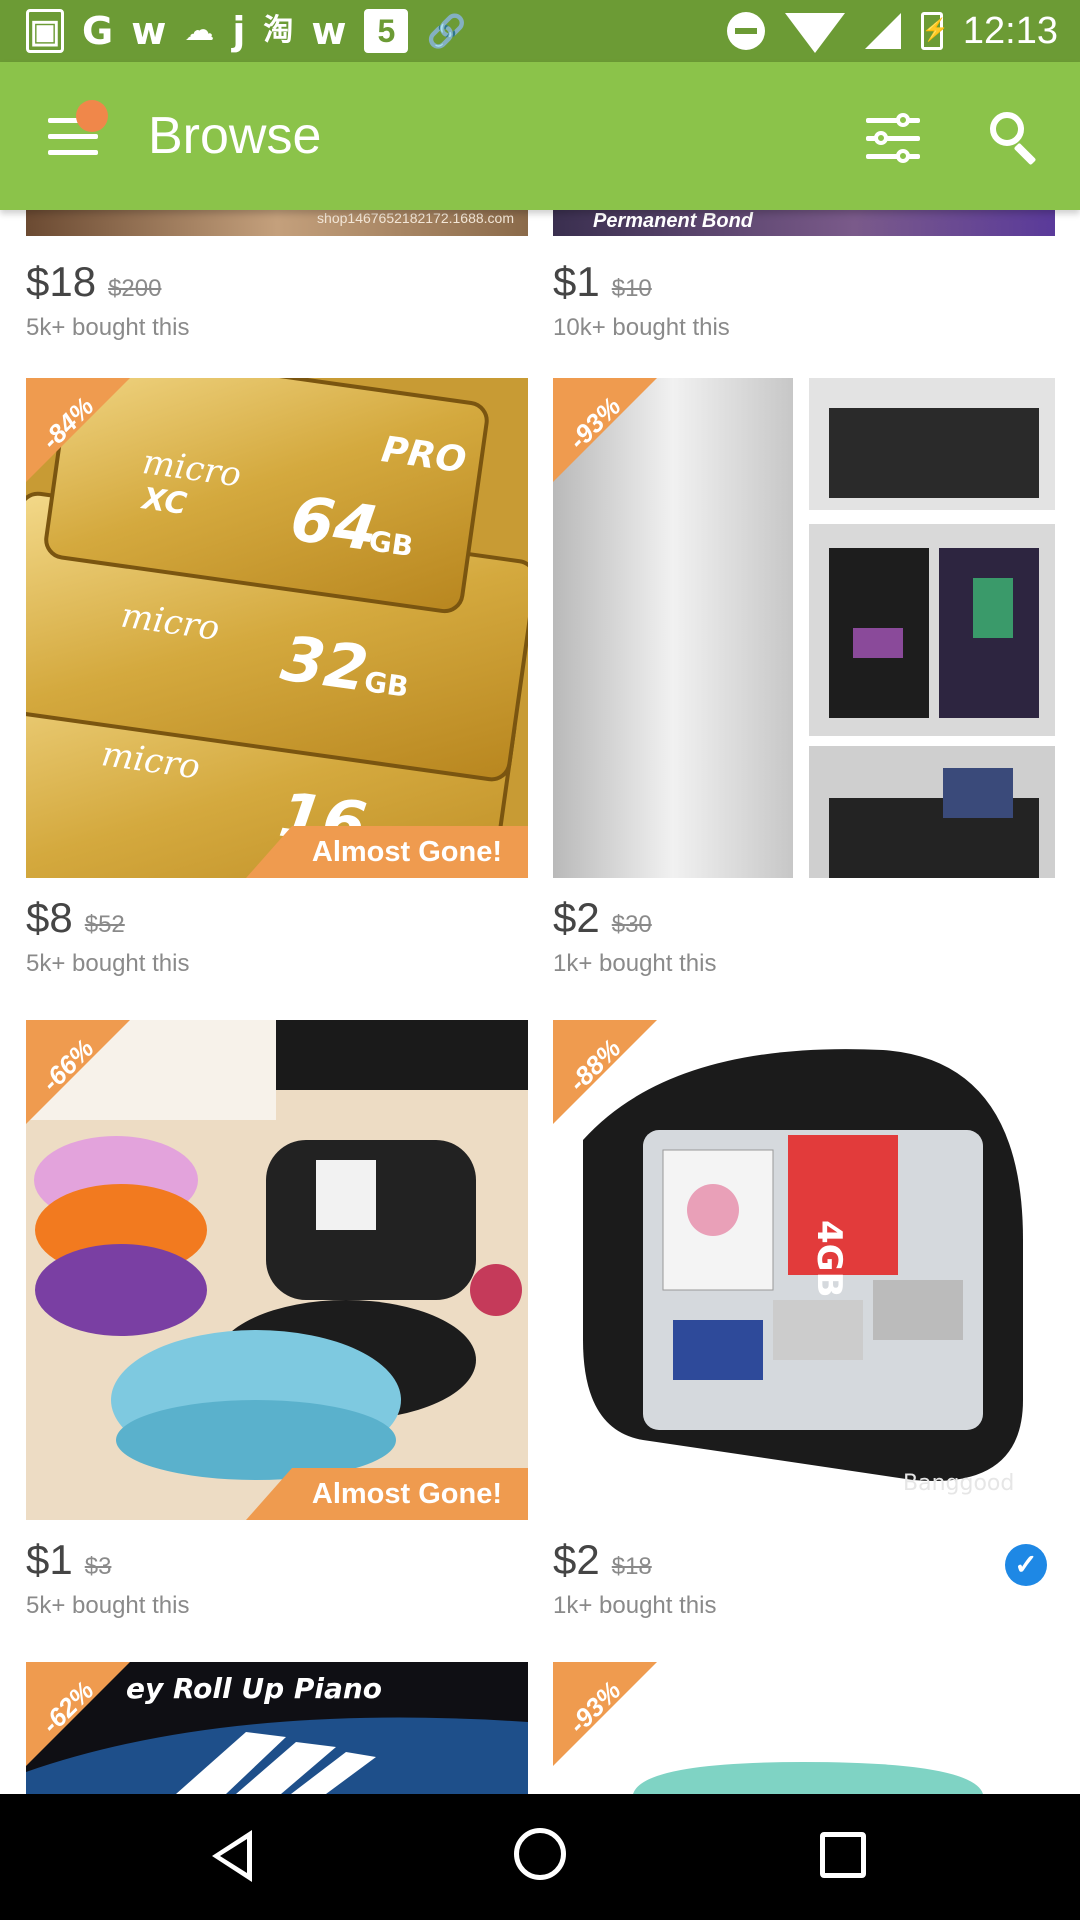 The height and width of the screenshot is (1920, 1080). I want to click on image-caption: Permanent Bond, so click(673, 221).